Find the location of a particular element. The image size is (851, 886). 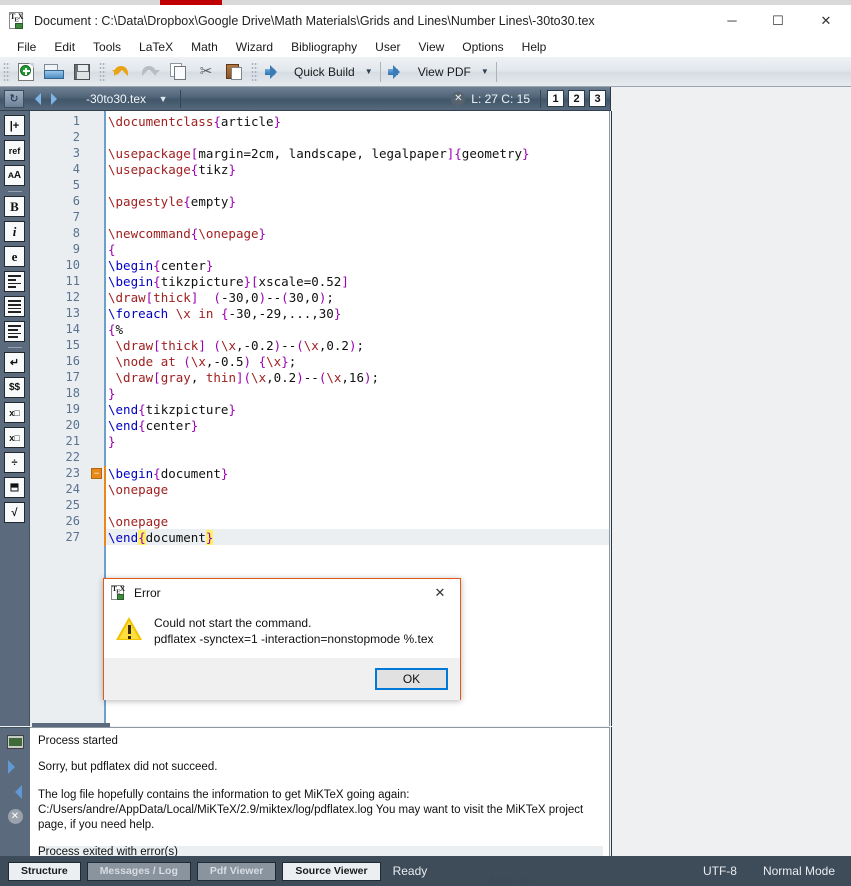

code-line: 18} is located at coordinates (319, 394).